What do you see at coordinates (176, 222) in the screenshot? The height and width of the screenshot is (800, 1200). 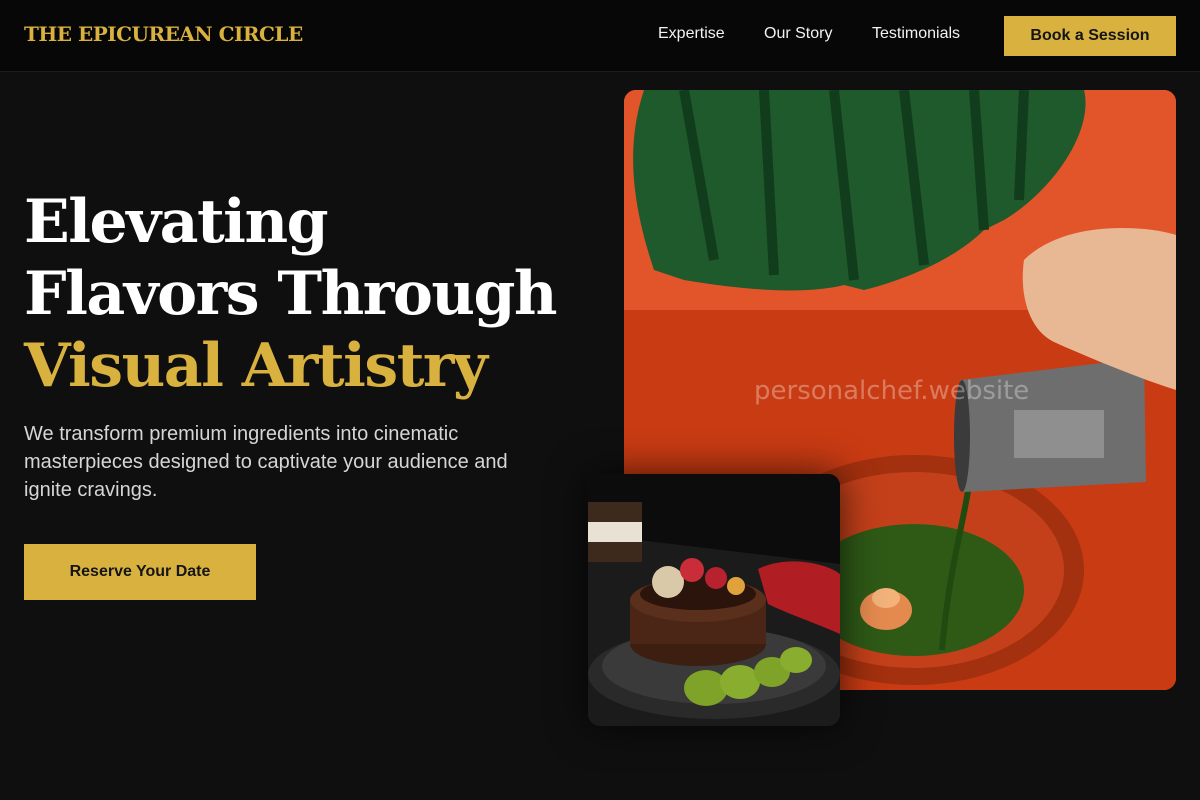 I see `headline-line-1: Elevating` at bounding box center [176, 222].